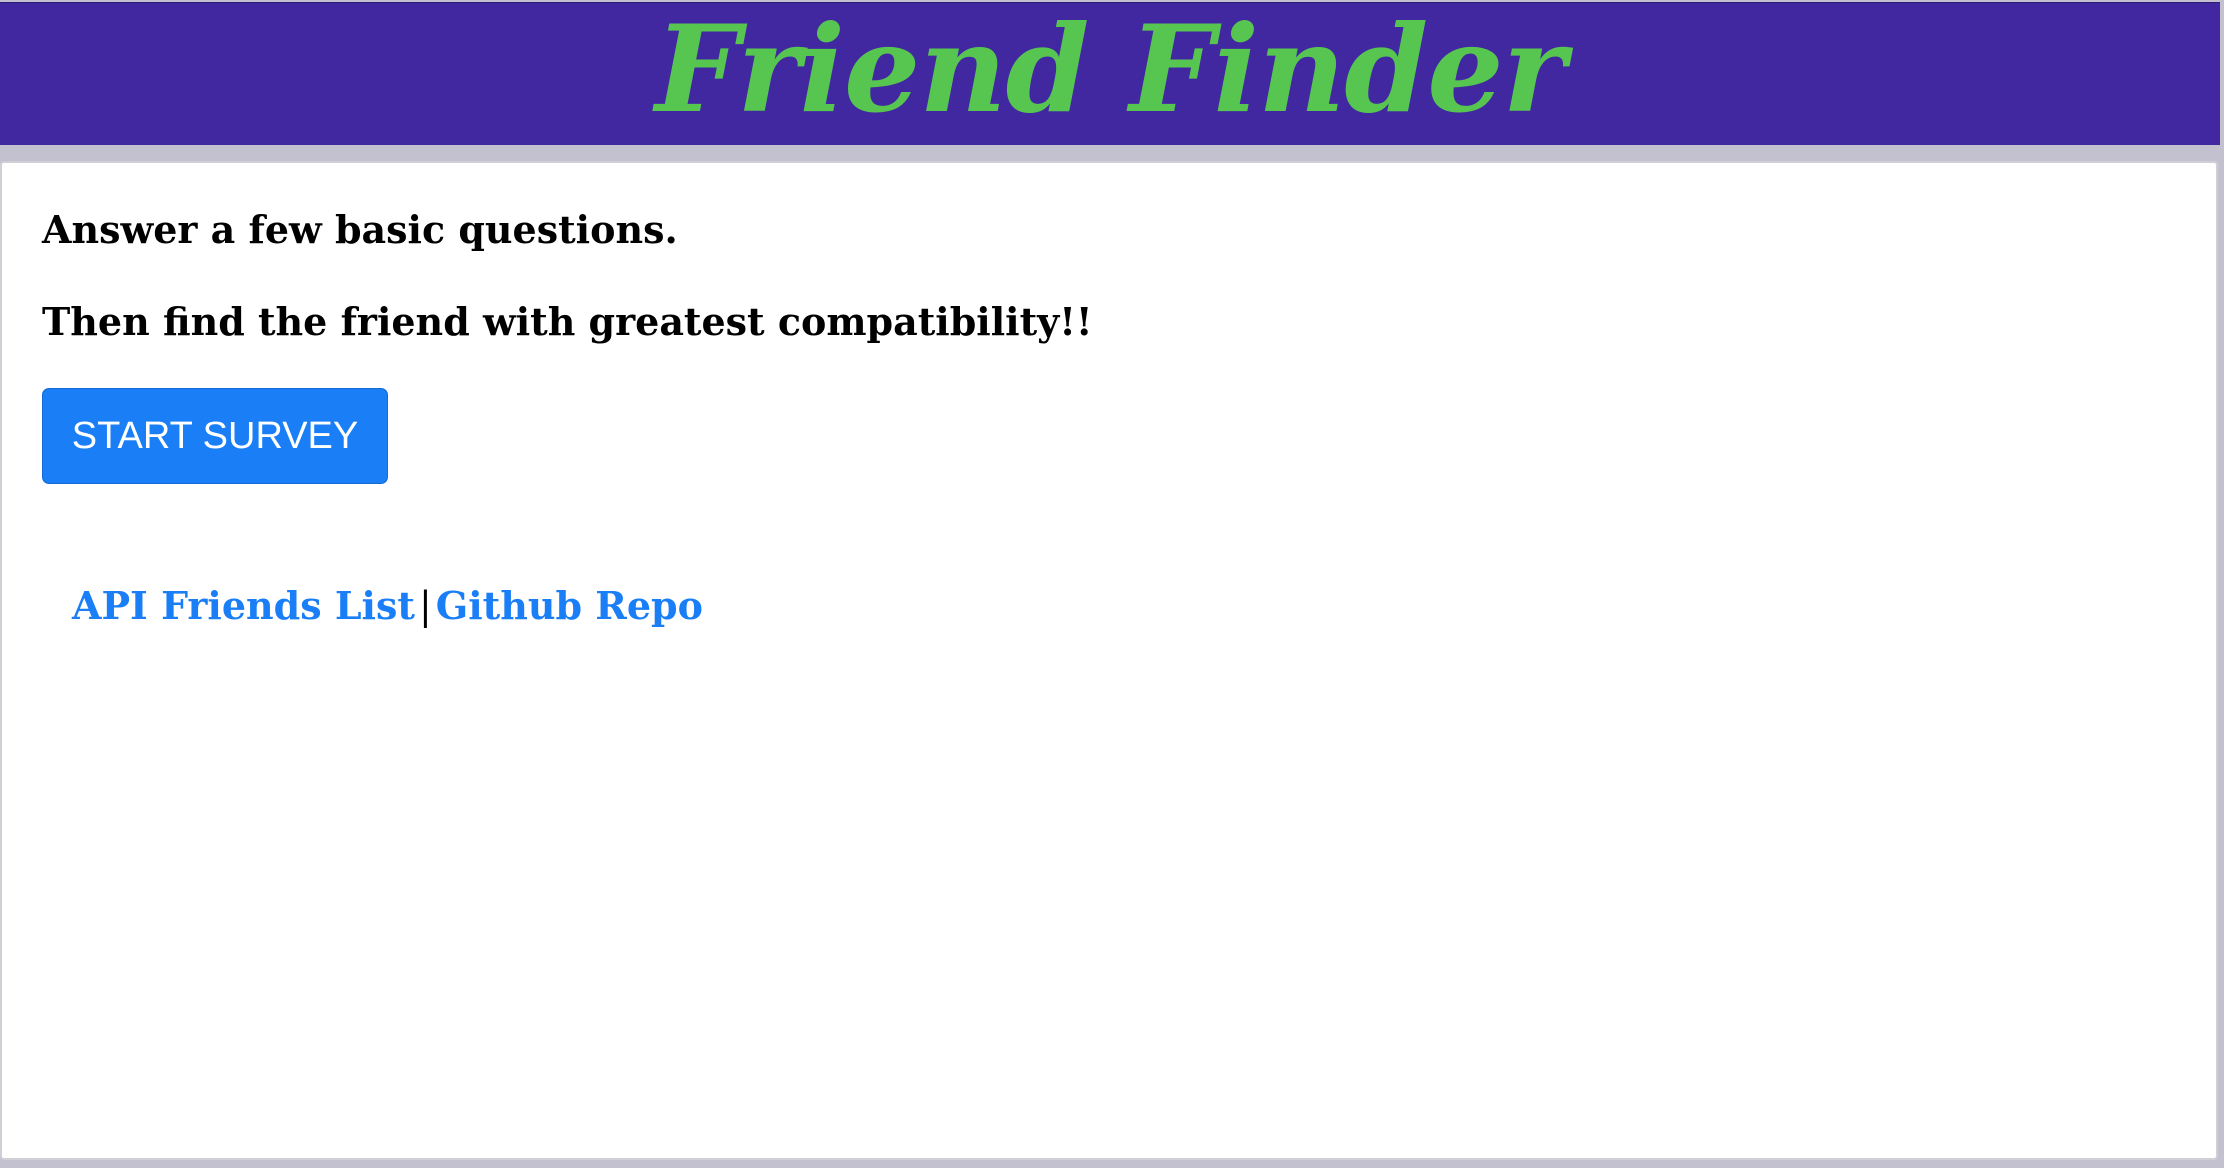  I want to click on header-banner: Friend Finder, so click(1110, 72).